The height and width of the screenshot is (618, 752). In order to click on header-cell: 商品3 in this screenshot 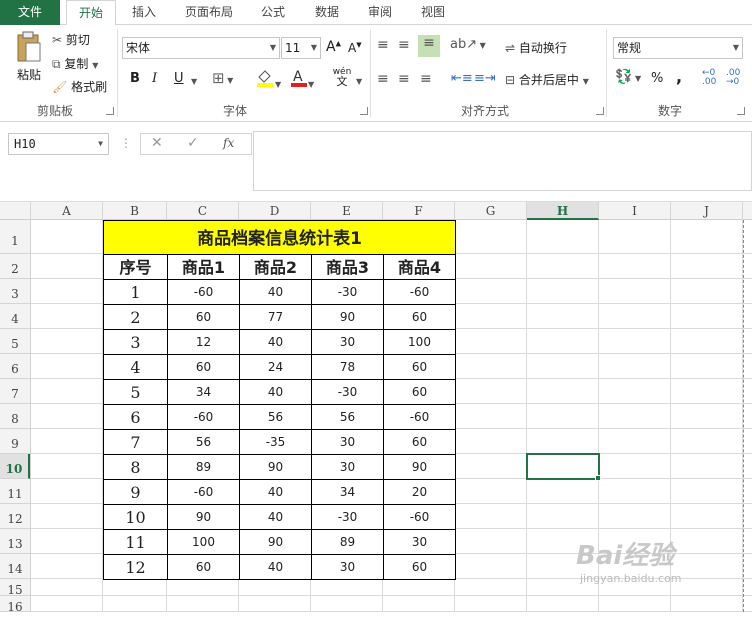, I will do `click(347, 267)`.